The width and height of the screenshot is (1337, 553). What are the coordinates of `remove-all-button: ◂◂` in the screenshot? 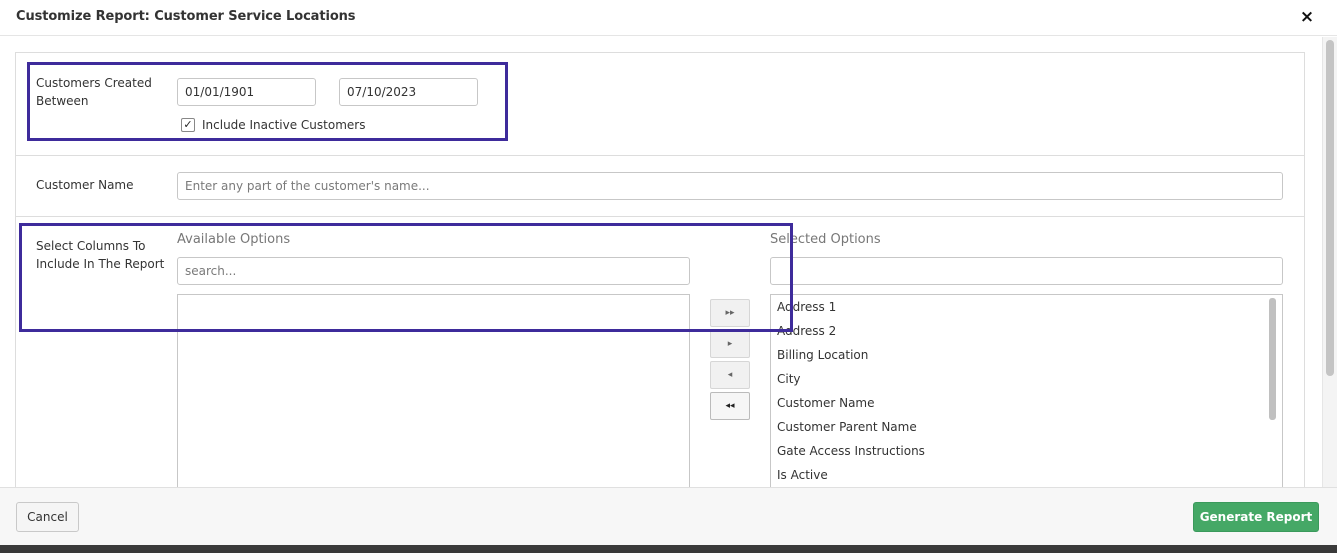 It's located at (730, 406).